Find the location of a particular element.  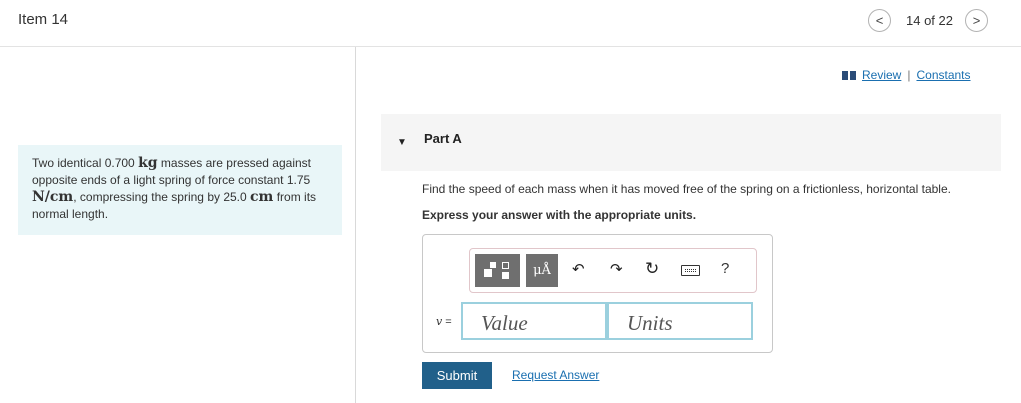

unit-kg: kg is located at coordinates (148, 163).